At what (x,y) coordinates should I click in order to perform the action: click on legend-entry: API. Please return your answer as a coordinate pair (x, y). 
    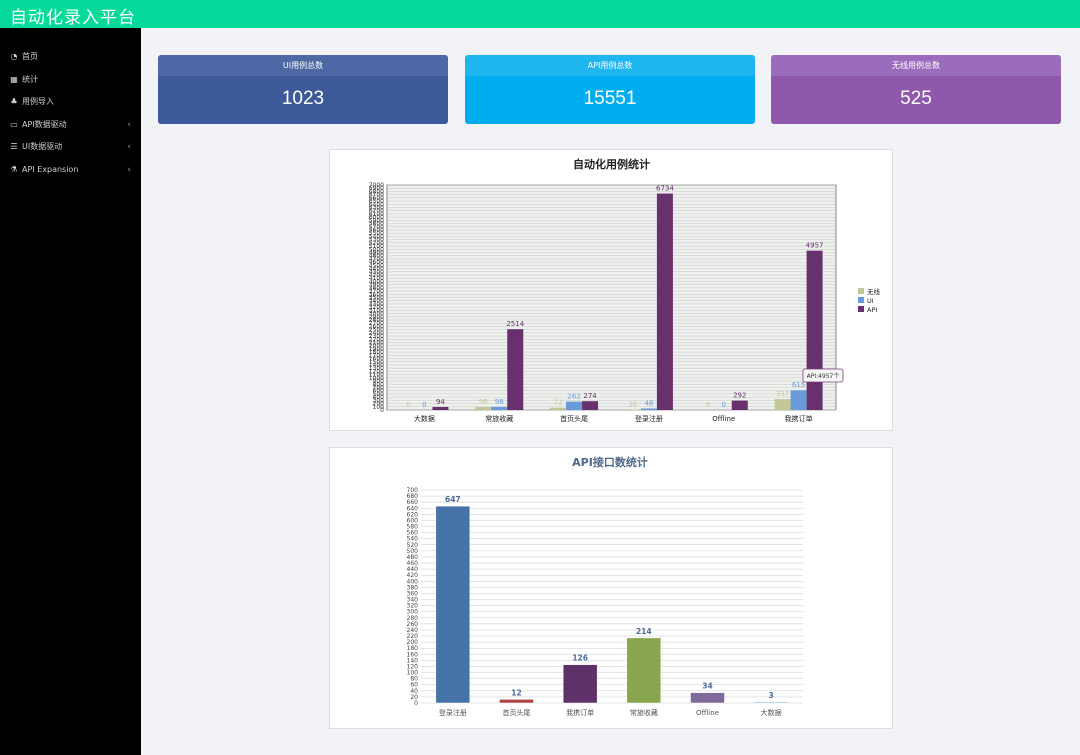
    Looking at the image, I should click on (872, 310).